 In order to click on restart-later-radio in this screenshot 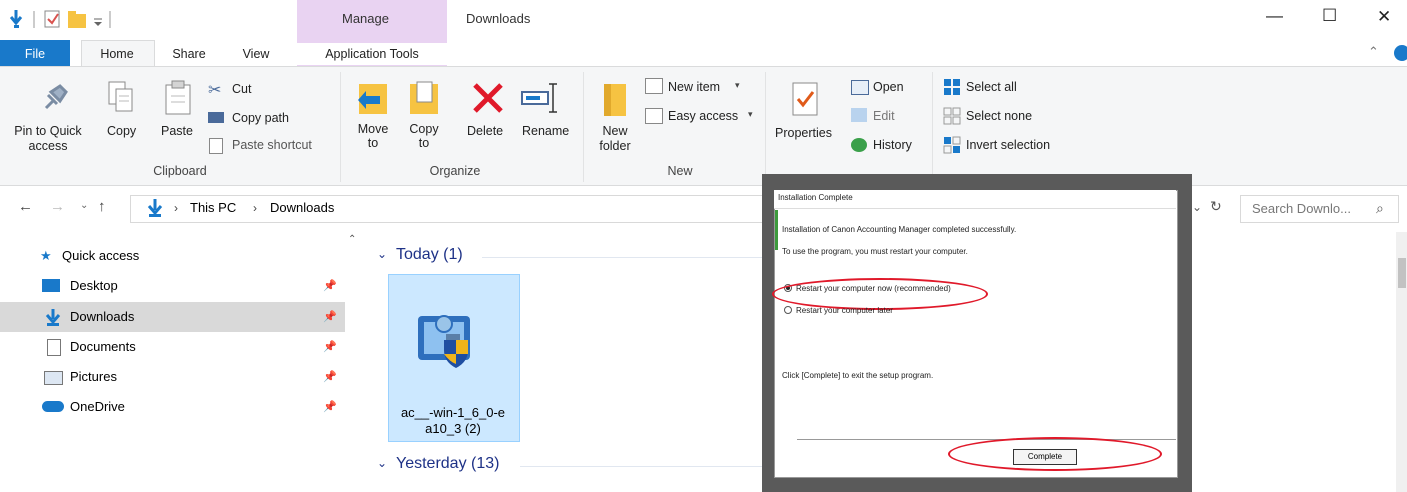, I will do `click(788, 310)`.